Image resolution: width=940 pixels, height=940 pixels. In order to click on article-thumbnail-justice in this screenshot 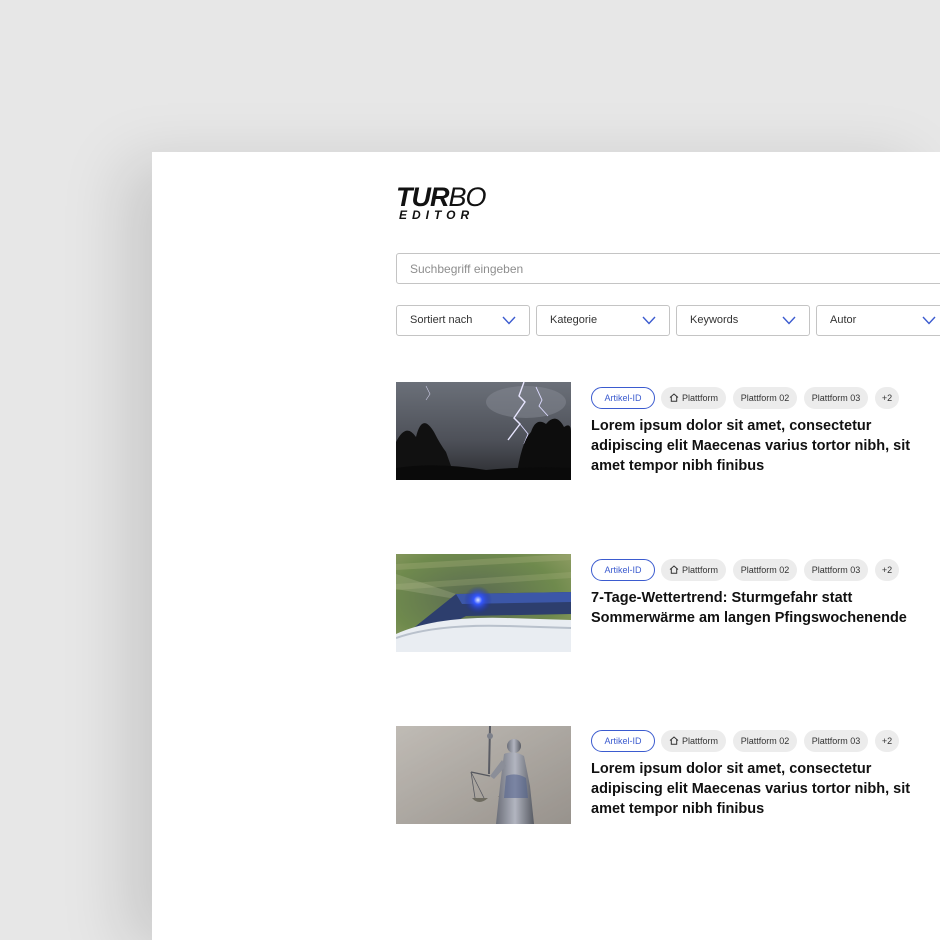, I will do `click(483, 775)`.